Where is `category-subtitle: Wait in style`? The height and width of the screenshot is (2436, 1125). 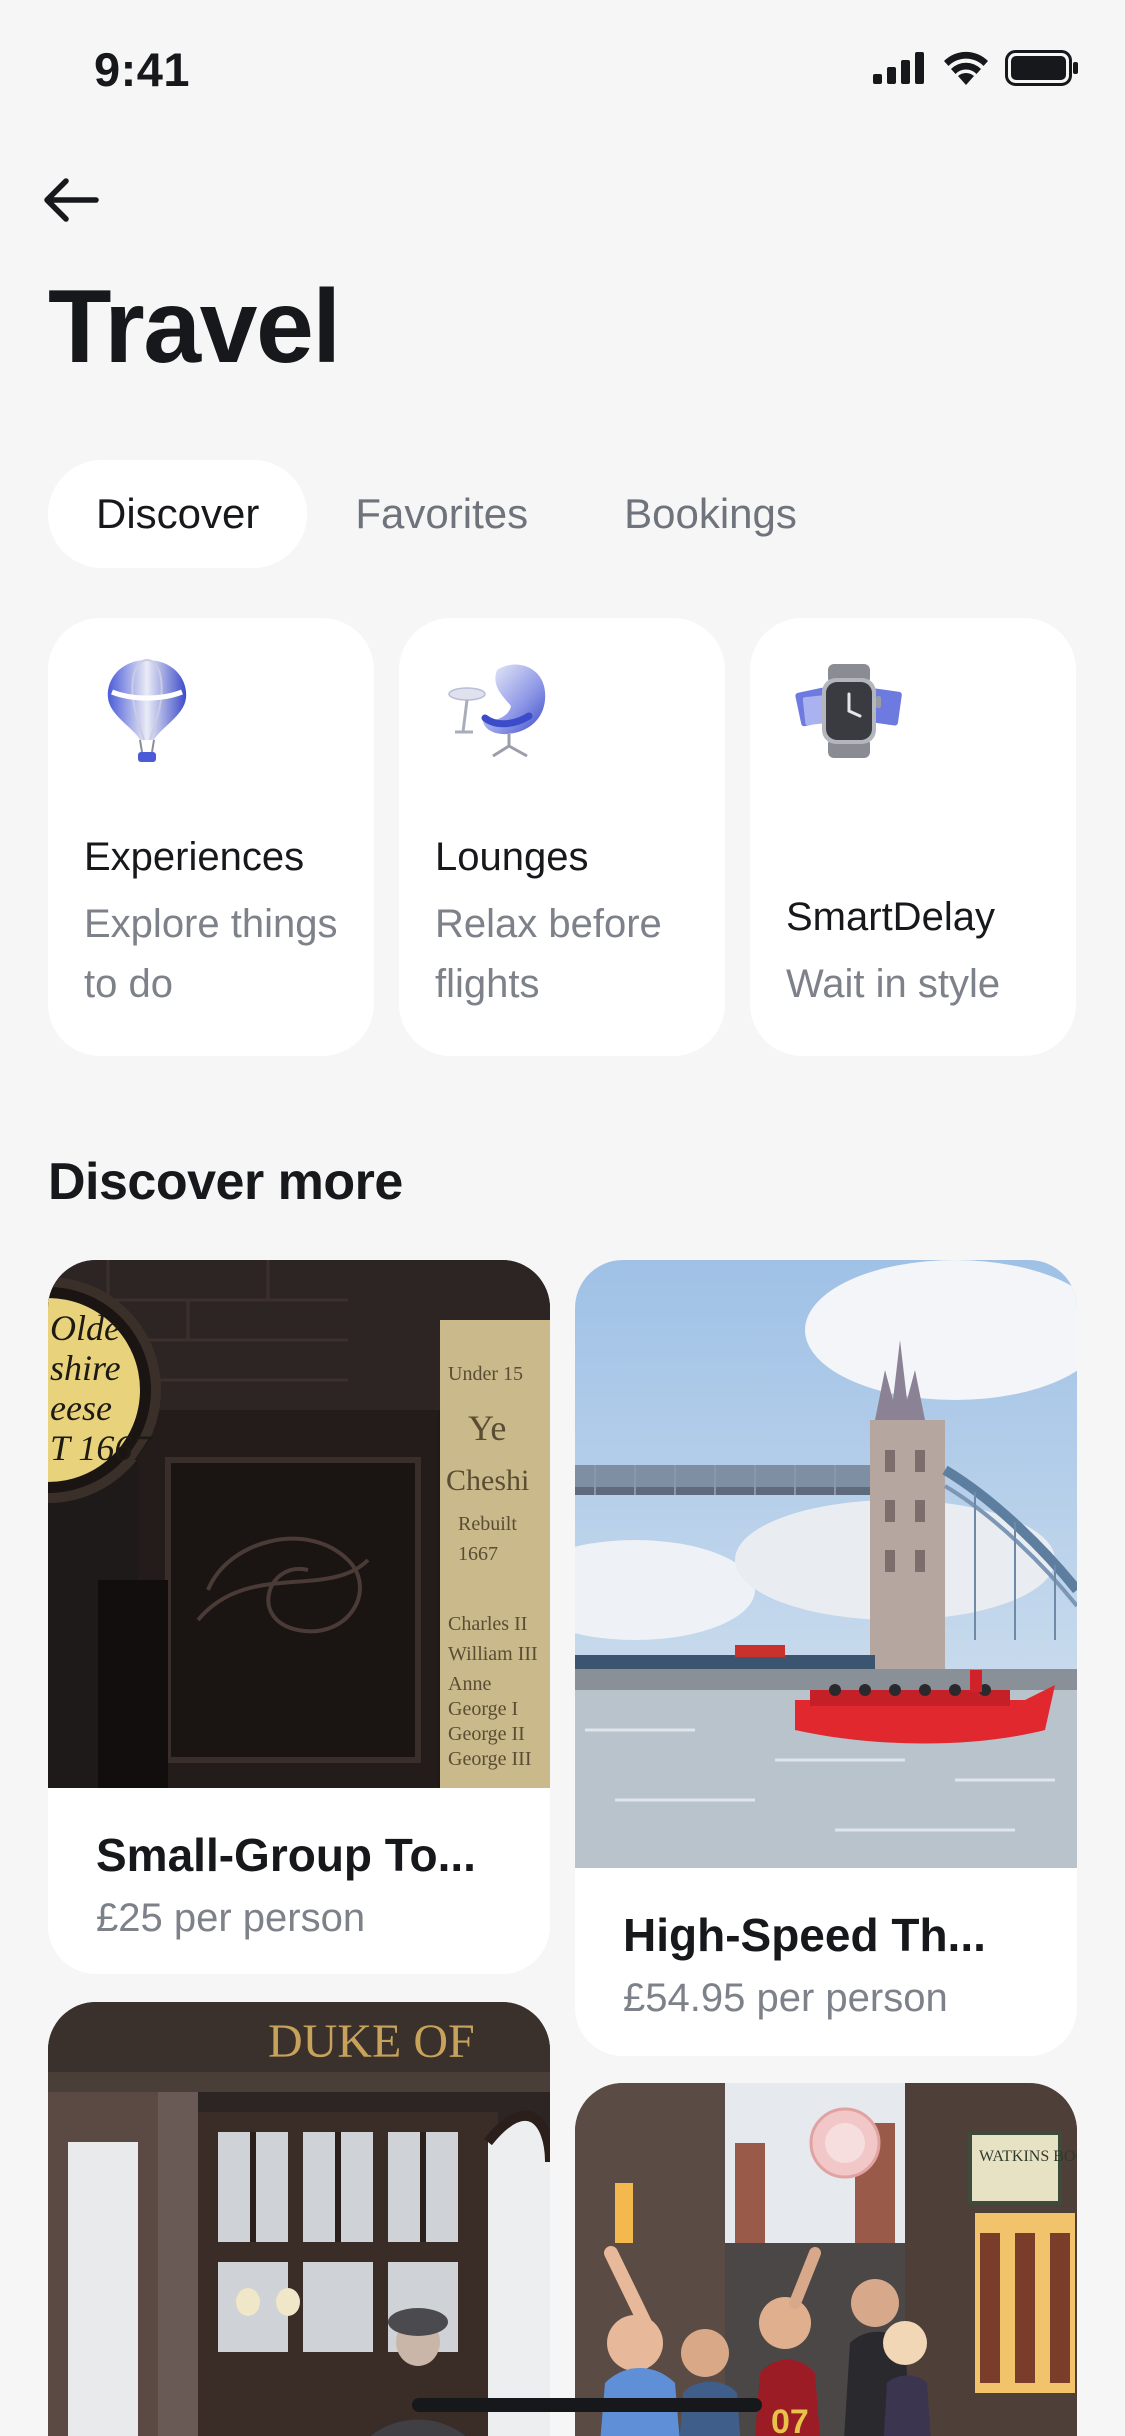 category-subtitle: Wait in style is located at coordinates (893, 984).